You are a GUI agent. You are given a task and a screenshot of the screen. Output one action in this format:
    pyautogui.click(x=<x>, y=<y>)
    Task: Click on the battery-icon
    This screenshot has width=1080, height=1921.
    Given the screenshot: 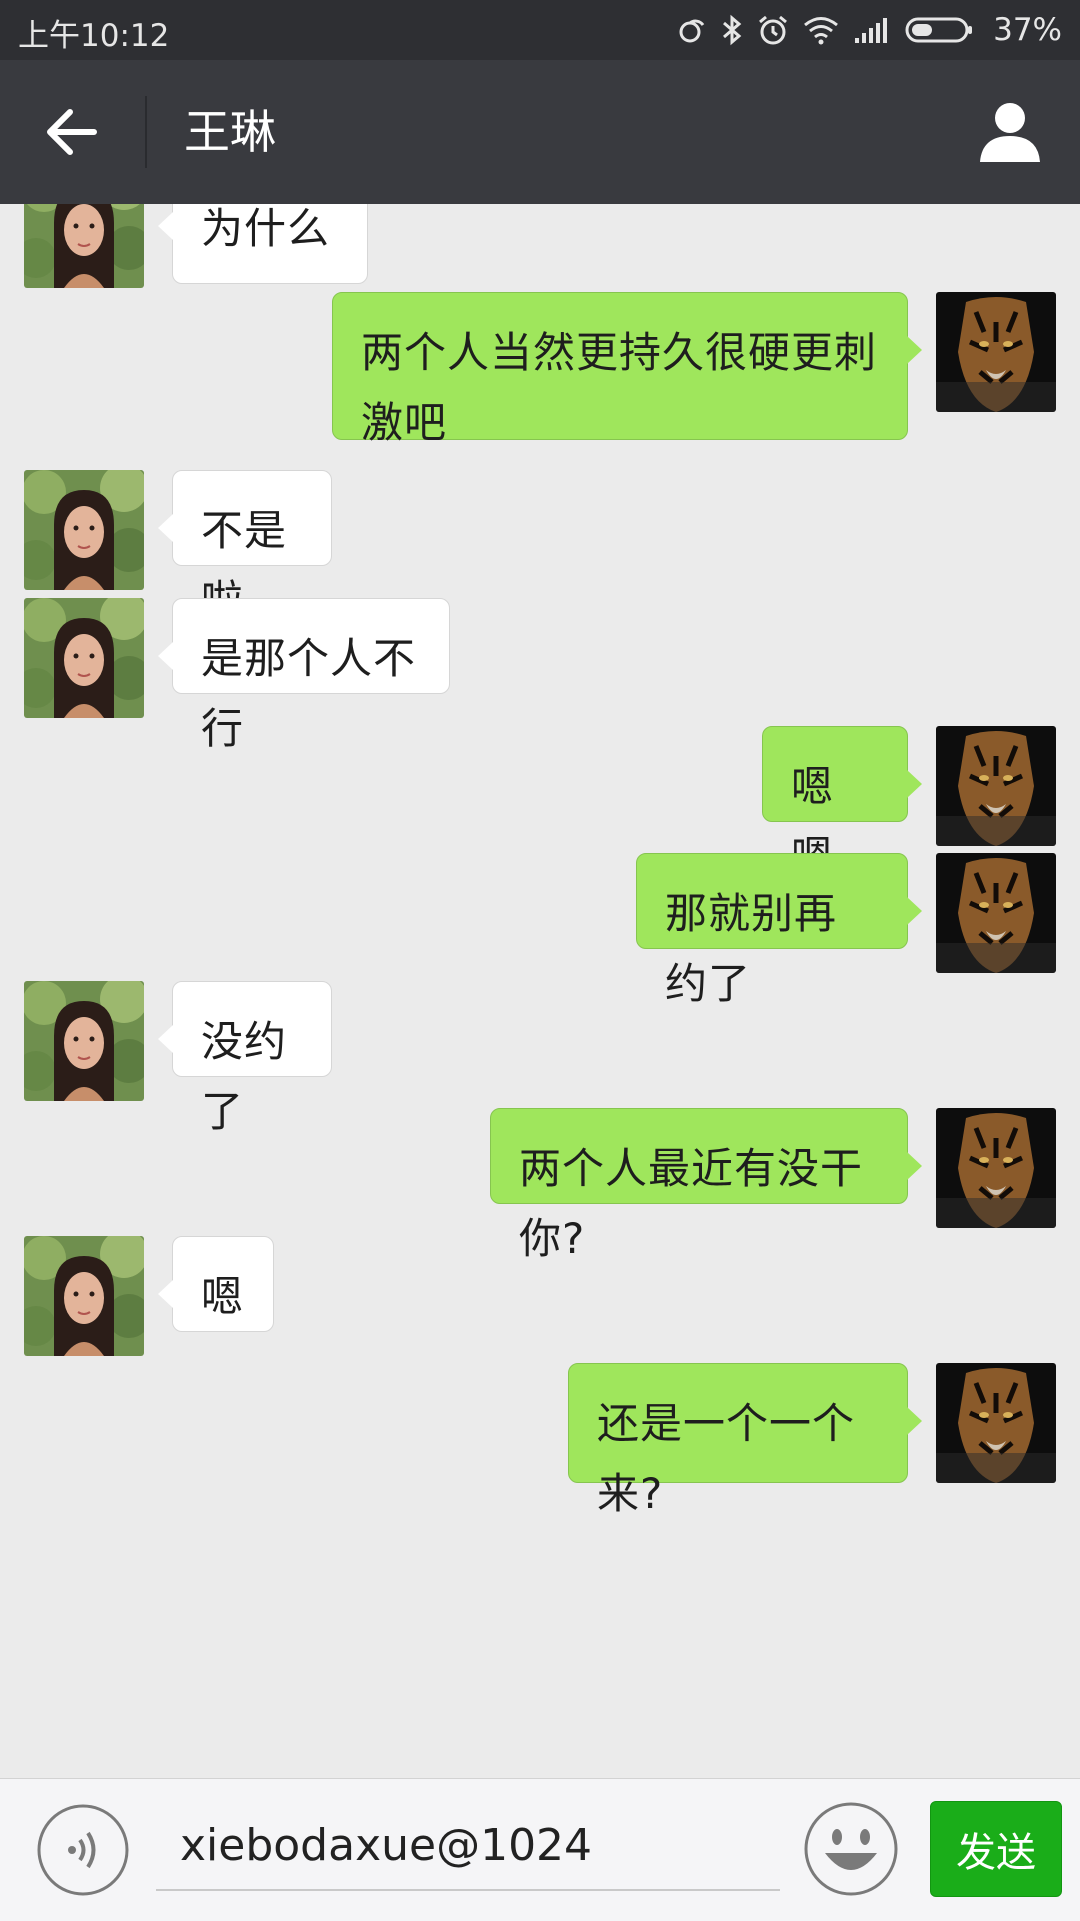 What is the action you would take?
    pyautogui.click(x=939, y=30)
    